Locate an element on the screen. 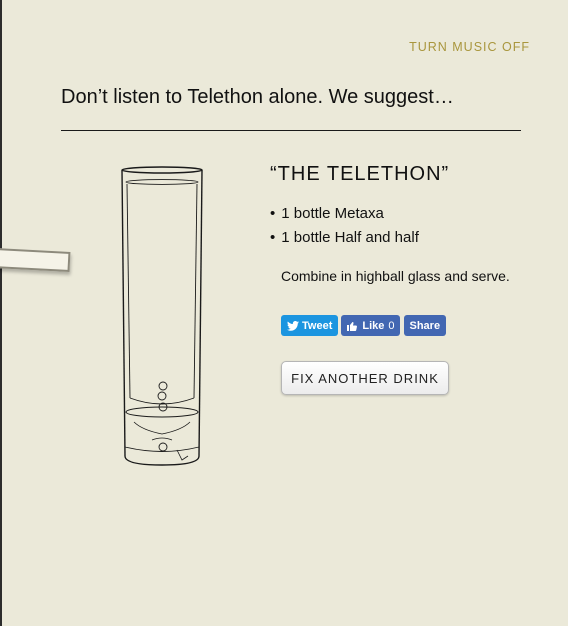 This screenshot has width=568, height=626. tweet-label: Tweet is located at coordinates (317, 325).